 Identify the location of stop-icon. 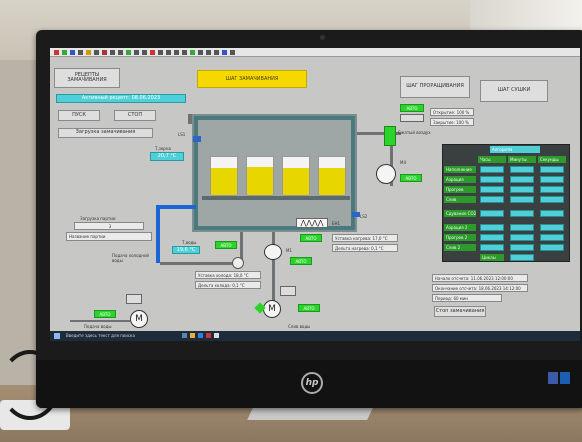
(104, 52).